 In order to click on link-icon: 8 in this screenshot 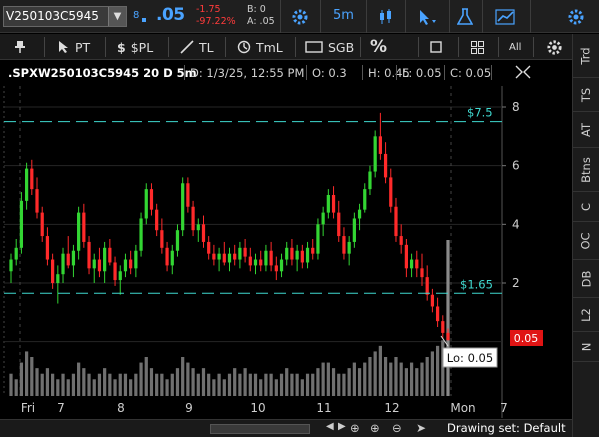, I will do `click(140, 16)`.